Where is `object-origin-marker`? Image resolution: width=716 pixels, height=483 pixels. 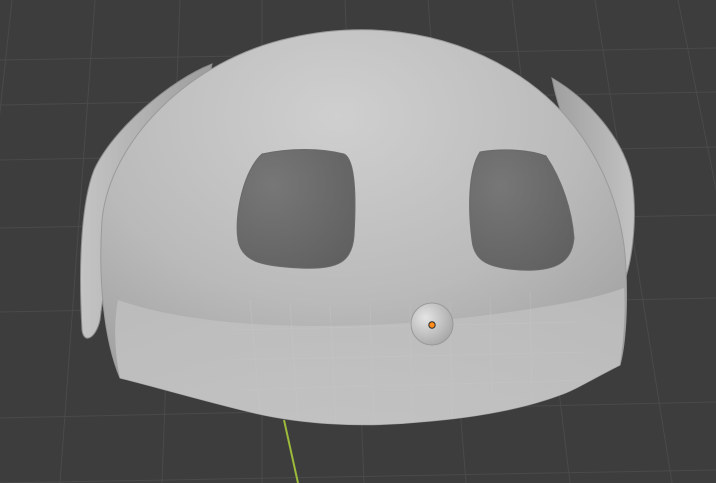 object-origin-marker is located at coordinates (432, 325).